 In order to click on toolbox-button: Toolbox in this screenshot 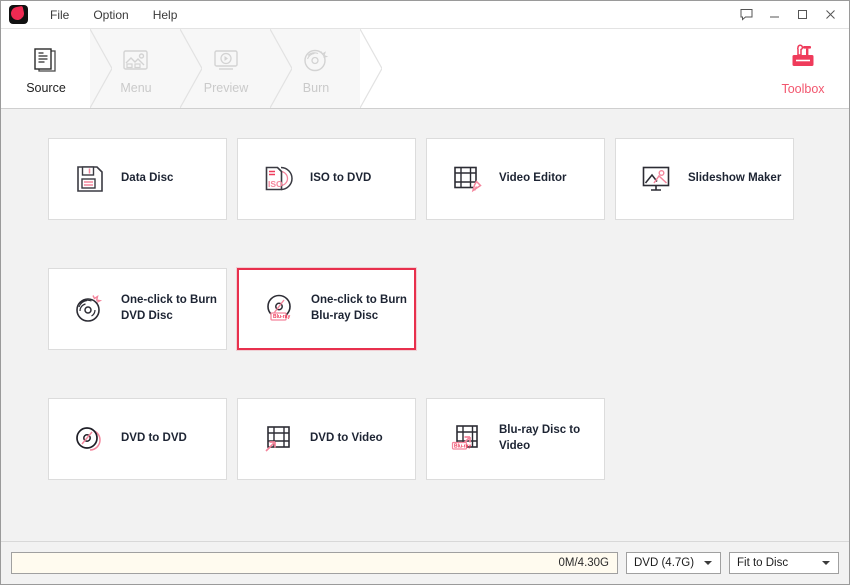, I will do `click(803, 68)`.